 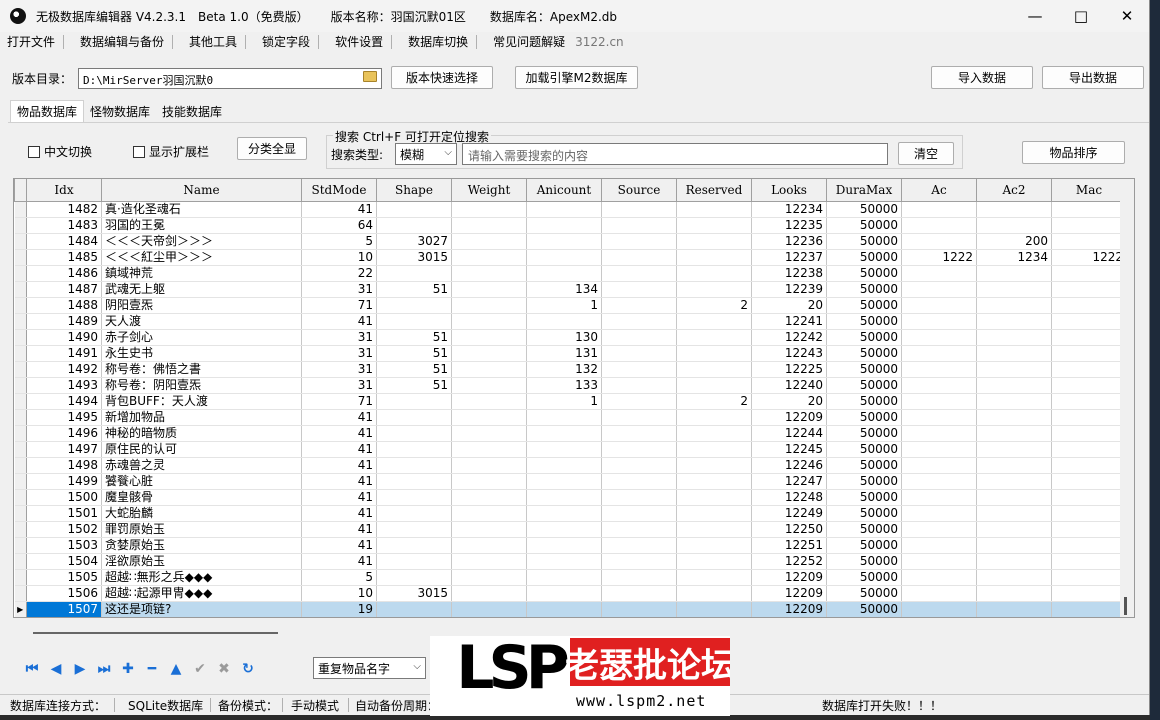 What do you see at coordinates (864, 190) in the screenshot?
I see `column-header-duramax: DuraMax` at bounding box center [864, 190].